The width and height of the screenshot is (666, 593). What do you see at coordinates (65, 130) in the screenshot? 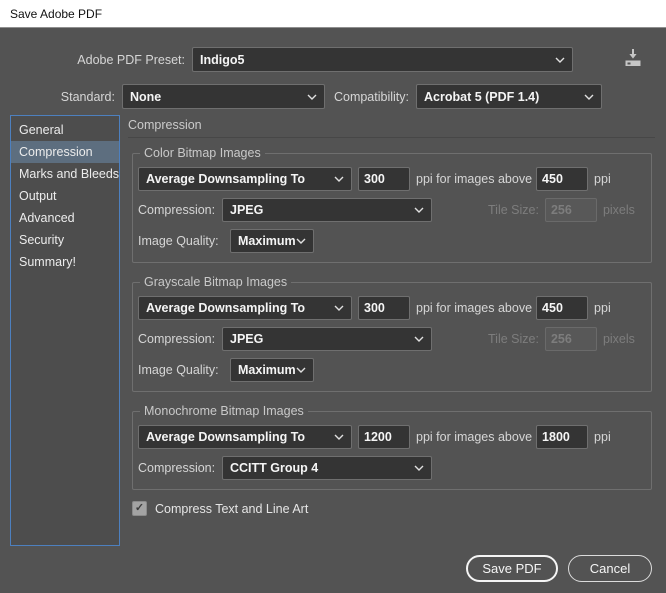
I see `sidebar-item-general: General` at bounding box center [65, 130].